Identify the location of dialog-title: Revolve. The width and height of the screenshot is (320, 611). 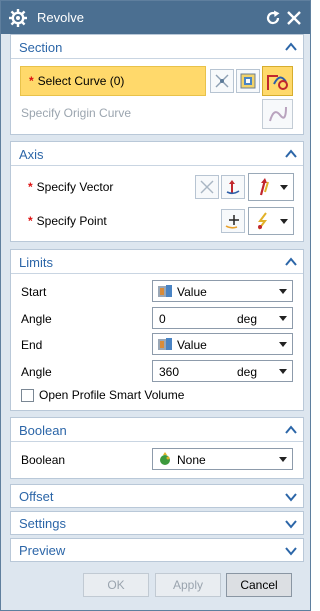
(60, 17).